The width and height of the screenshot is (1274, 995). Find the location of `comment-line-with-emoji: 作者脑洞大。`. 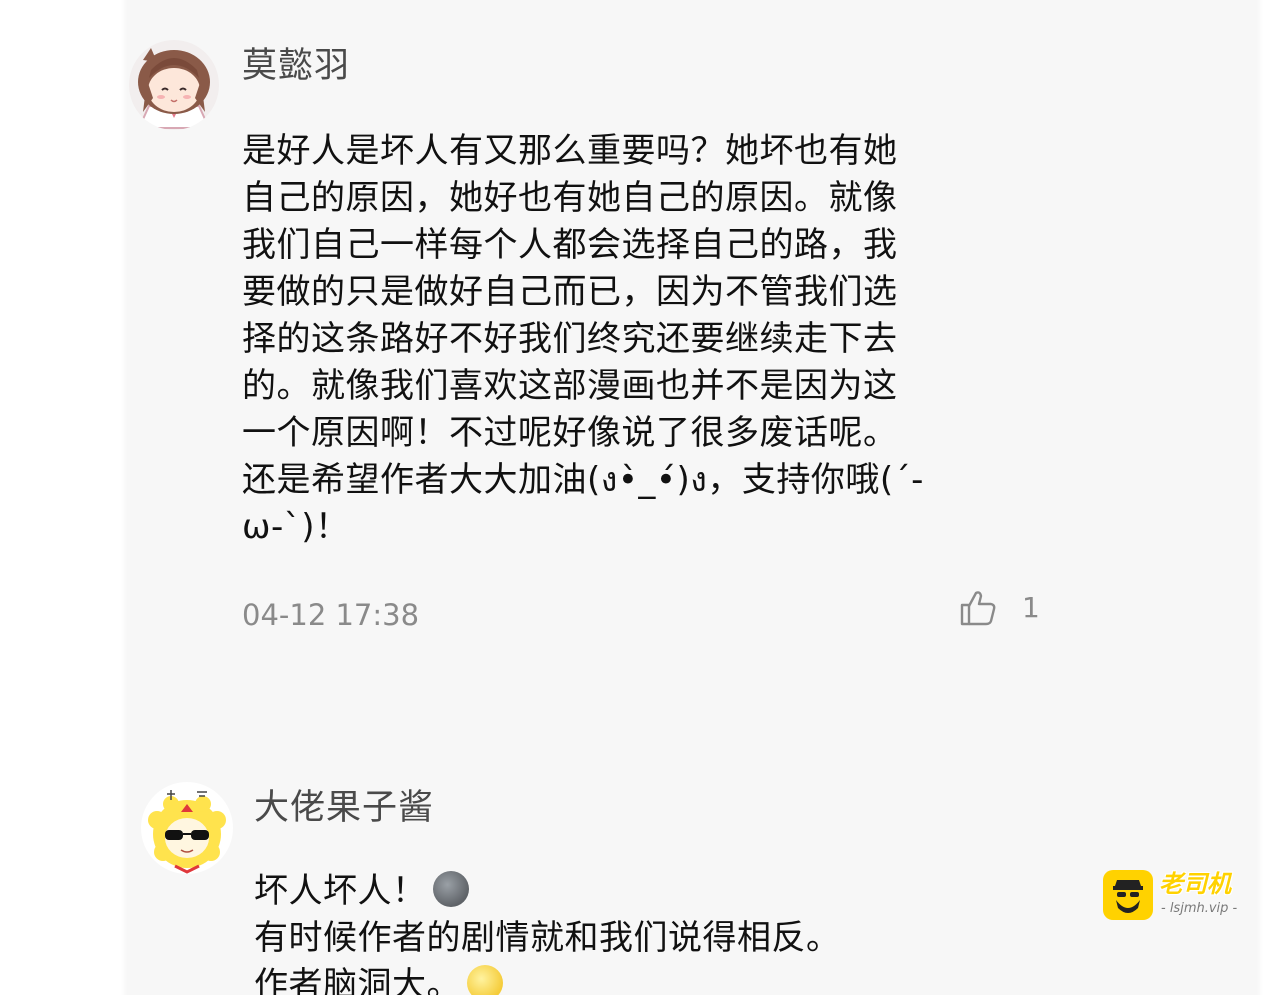

comment-line-with-emoji: 作者脑洞大。 is located at coordinates (634, 978).